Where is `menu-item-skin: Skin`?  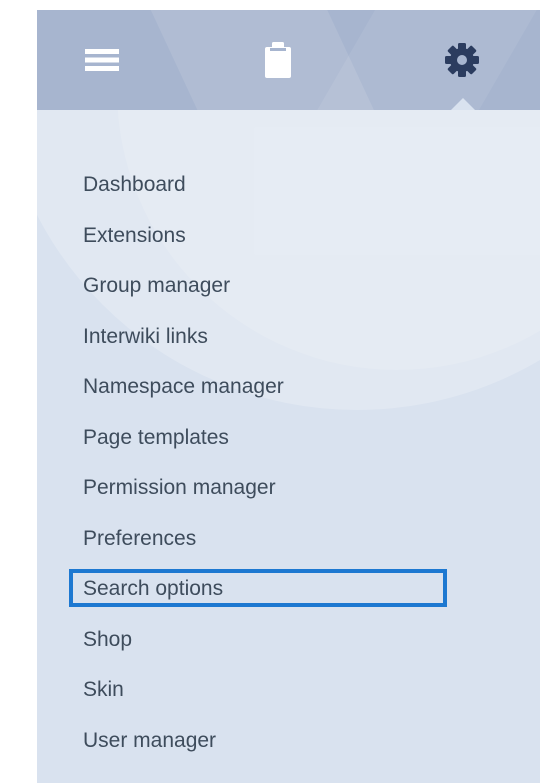 menu-item-skin: Skin is located at coordinates (288, 690).